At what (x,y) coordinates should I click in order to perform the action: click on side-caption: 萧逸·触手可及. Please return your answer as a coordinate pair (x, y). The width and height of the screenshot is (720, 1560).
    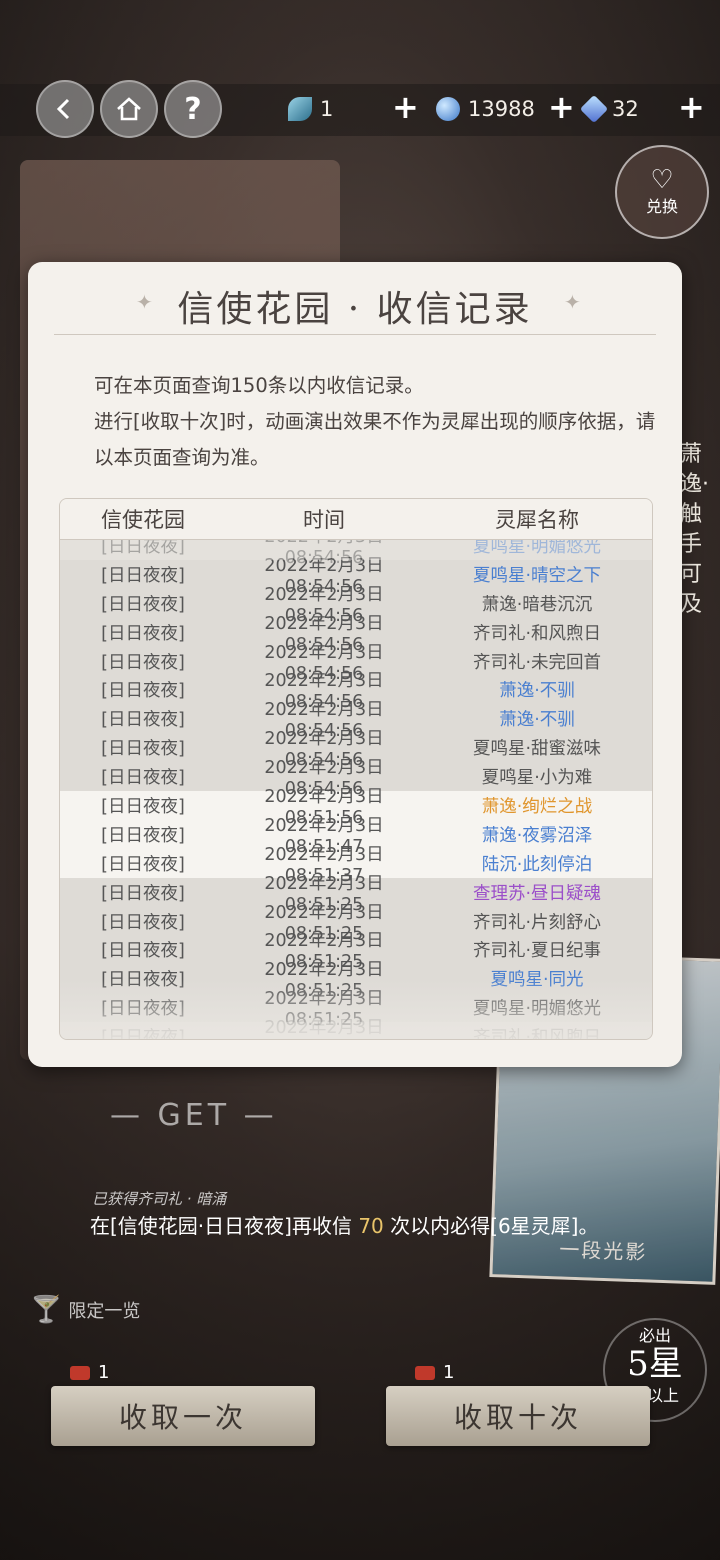
    Looking at the image, I should click on (694, 529).